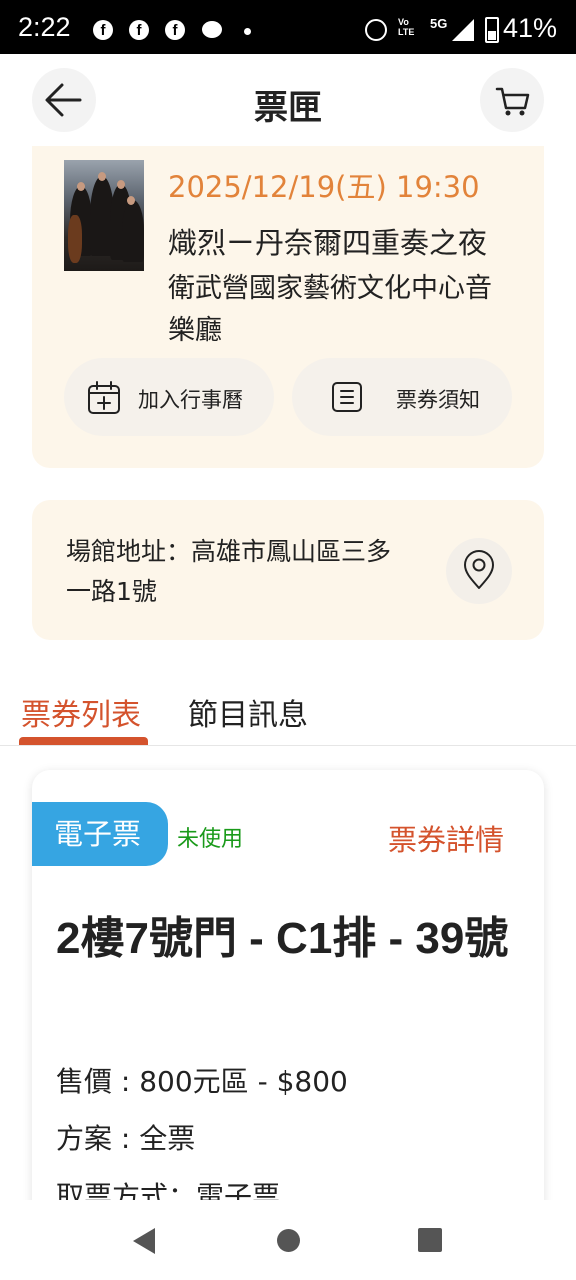 The image size is (576, 1280). I want to click on nav-home-icon, so click(288, 1240).